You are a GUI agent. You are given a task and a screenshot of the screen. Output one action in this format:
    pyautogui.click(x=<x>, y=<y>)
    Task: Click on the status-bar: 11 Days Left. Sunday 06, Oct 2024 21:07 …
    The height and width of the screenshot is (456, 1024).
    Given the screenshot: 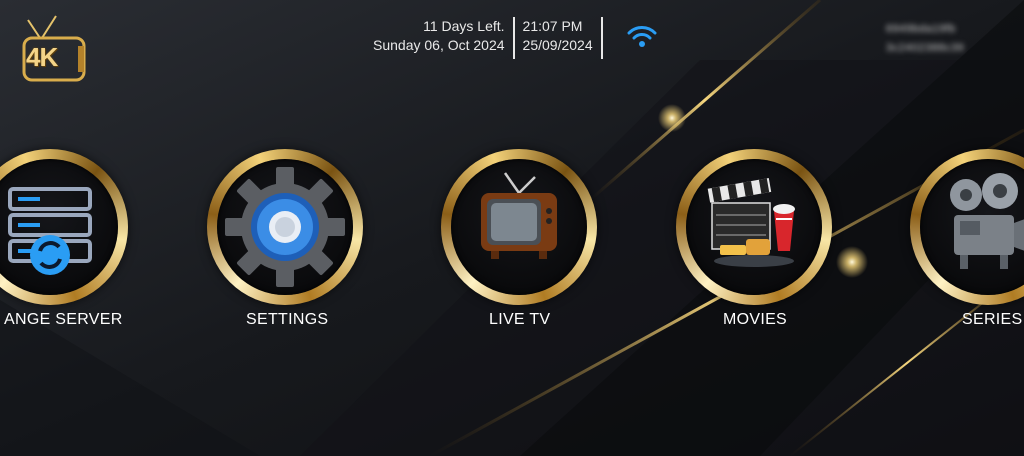 What is the action you would take?
    pyautogui.click(x=484, y=38)
    